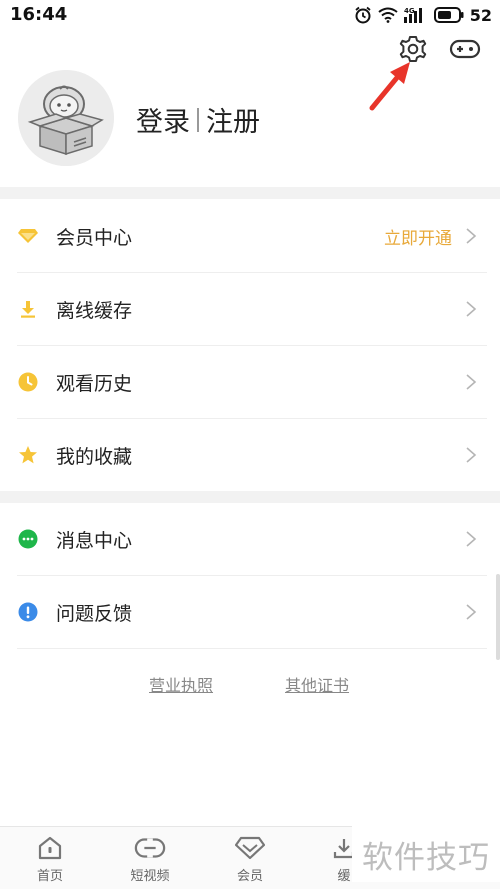  I want to click on clock-icon, so click(28, 382).